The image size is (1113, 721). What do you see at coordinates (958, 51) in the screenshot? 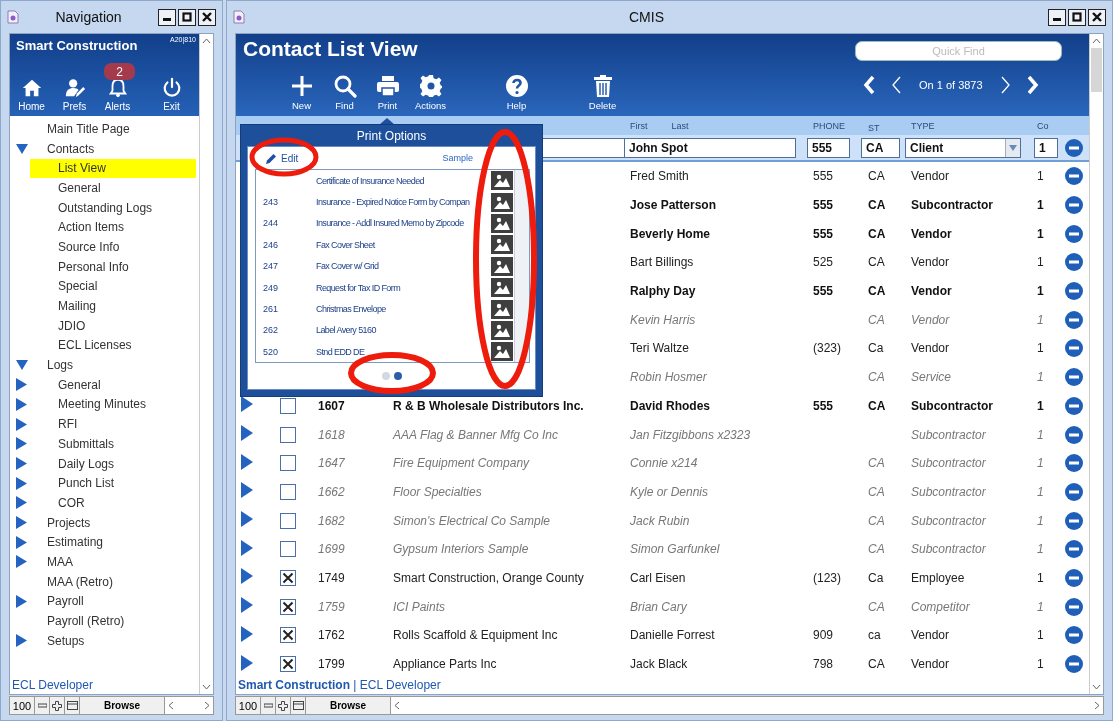
I see `quick-find-field: Quick Find` at bounding box center [958, 51].